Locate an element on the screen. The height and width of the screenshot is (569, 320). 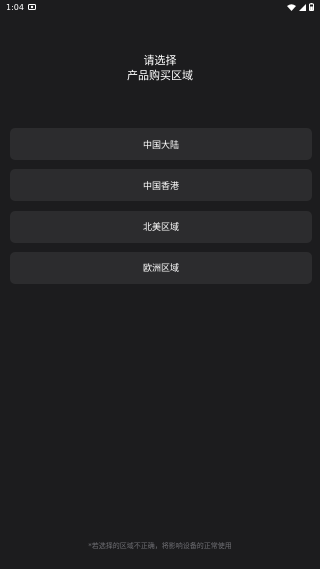
status-time: 1:04 is located at coordinates (15, 7).